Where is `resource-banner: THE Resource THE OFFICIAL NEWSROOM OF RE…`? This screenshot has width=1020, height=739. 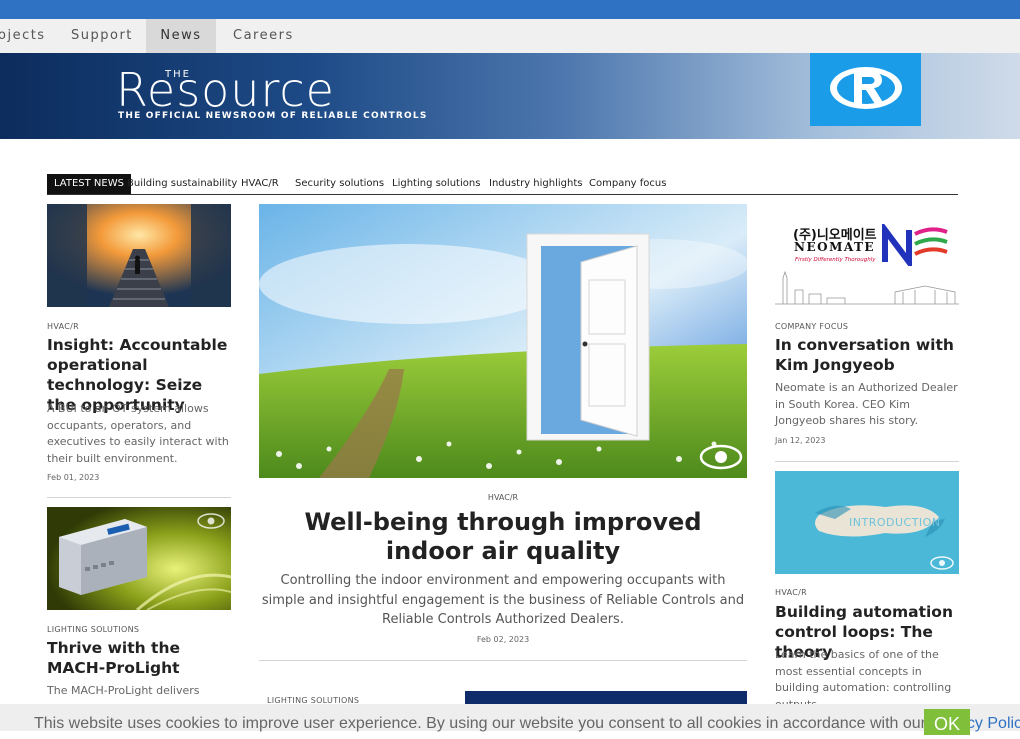
resource-banner: THE Resource THE OFFICIAL NEWSROOM OF RE… is located at coordinates (510, 96).